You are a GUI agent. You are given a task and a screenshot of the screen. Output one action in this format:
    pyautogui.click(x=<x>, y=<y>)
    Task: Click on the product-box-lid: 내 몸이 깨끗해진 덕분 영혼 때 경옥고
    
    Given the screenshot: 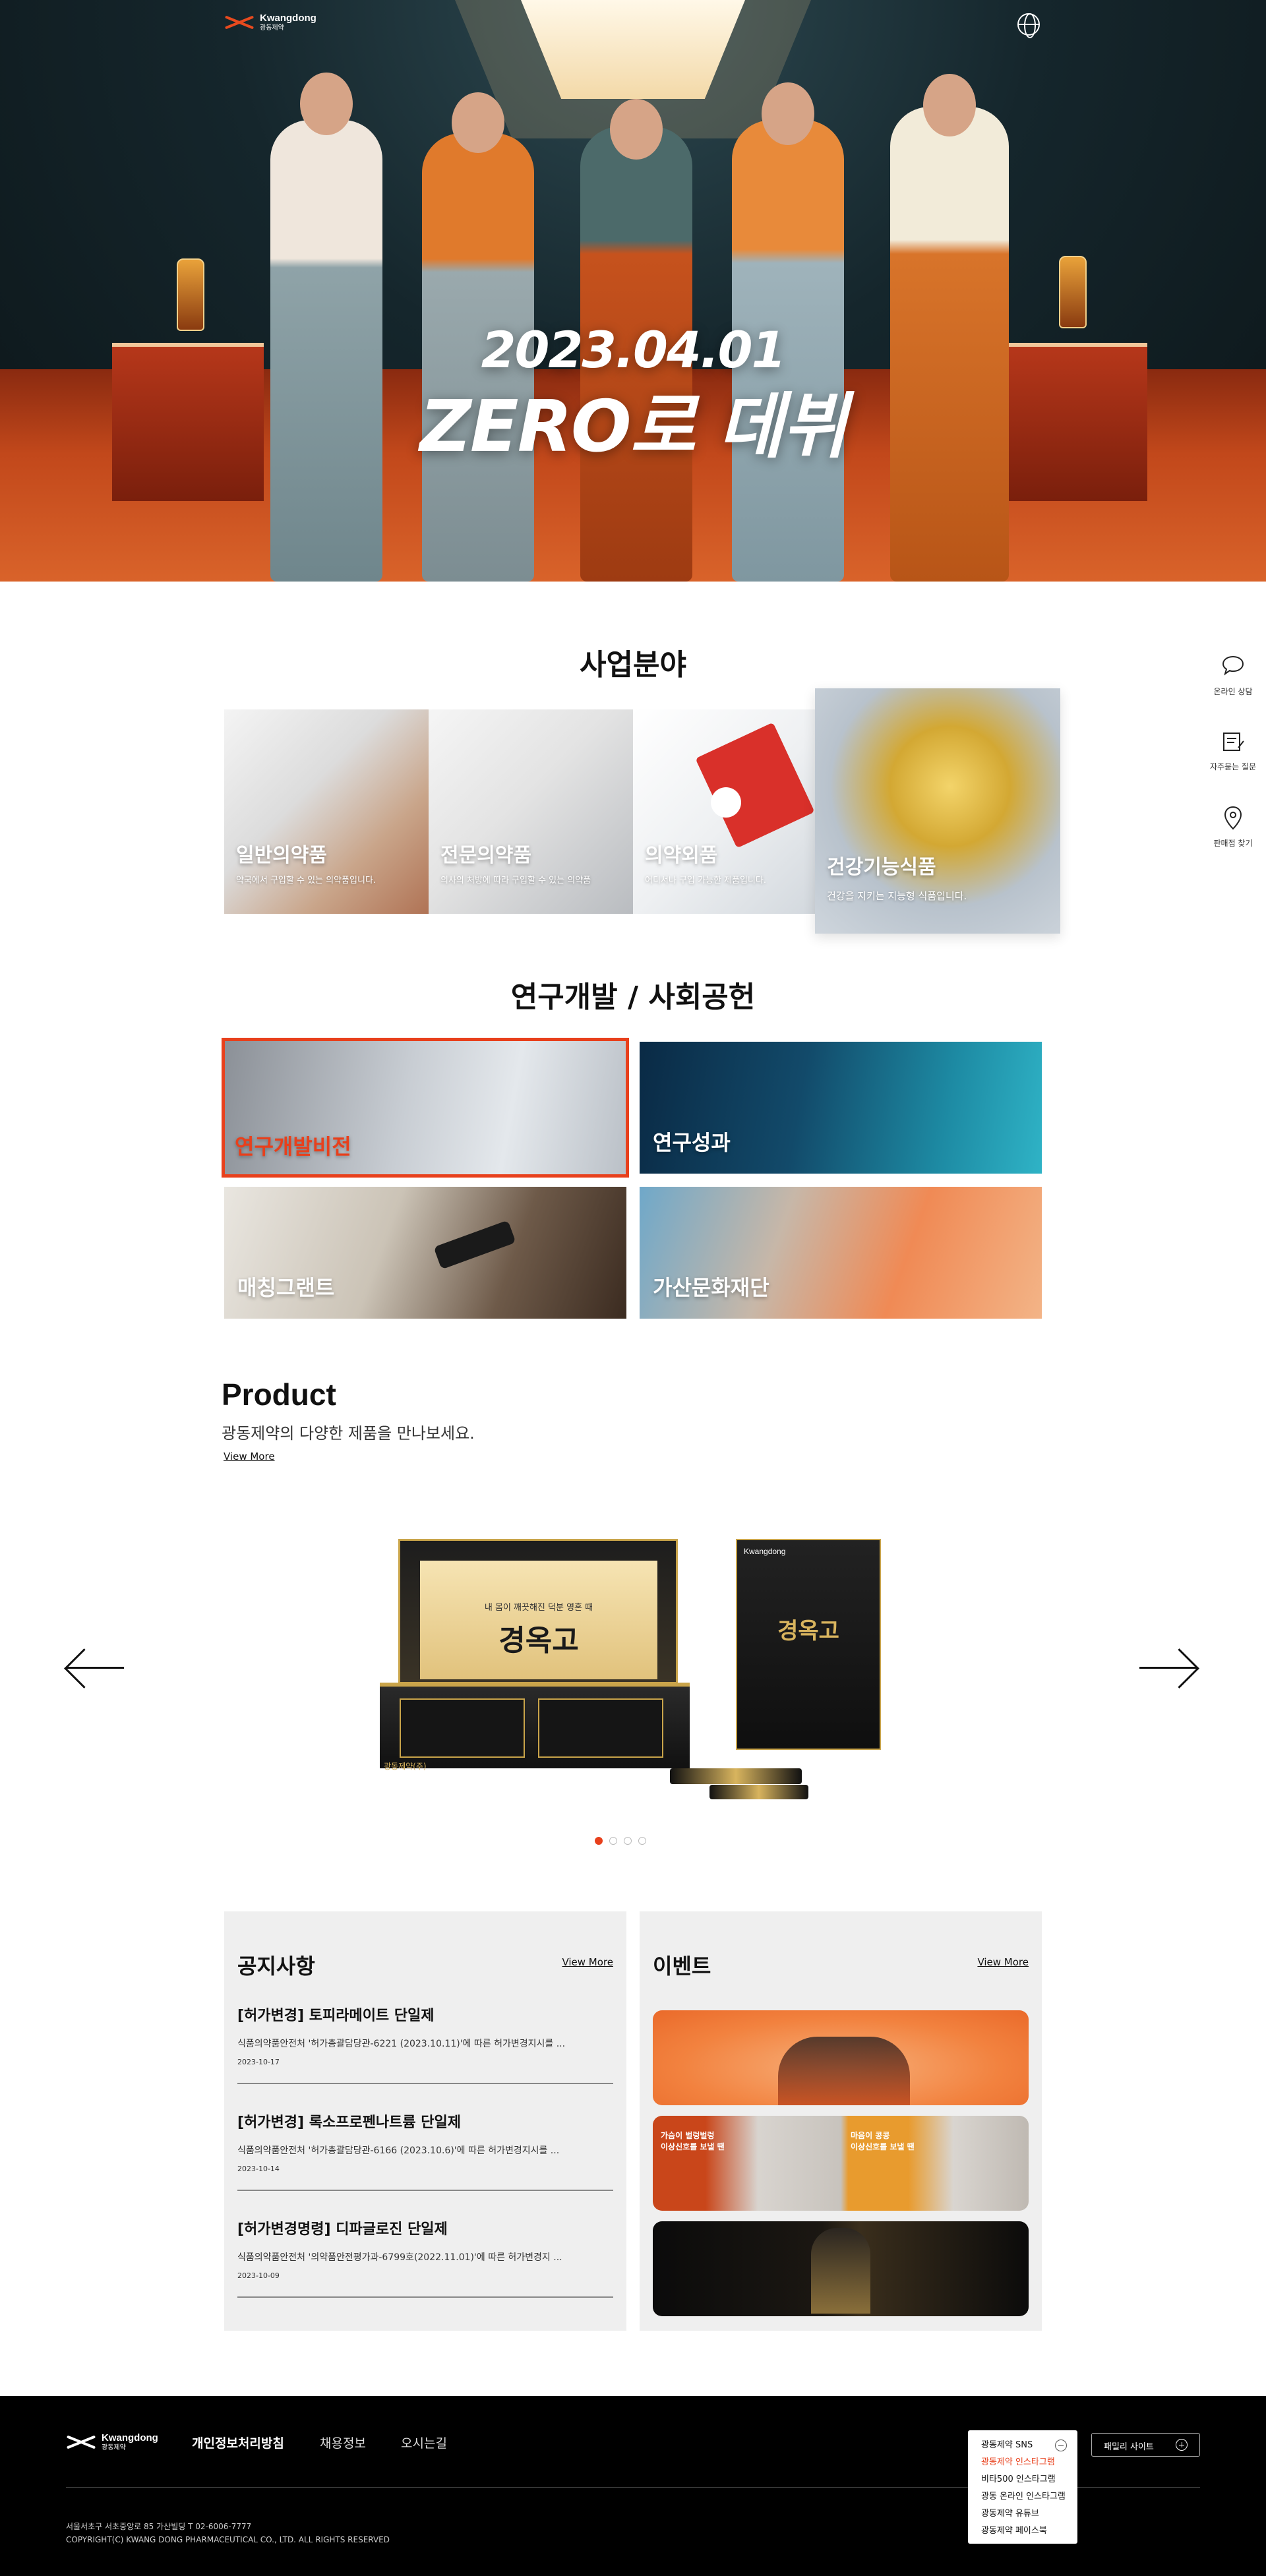 What is the action you would take?
    pyautogui.click(x=538, y=1612)
    